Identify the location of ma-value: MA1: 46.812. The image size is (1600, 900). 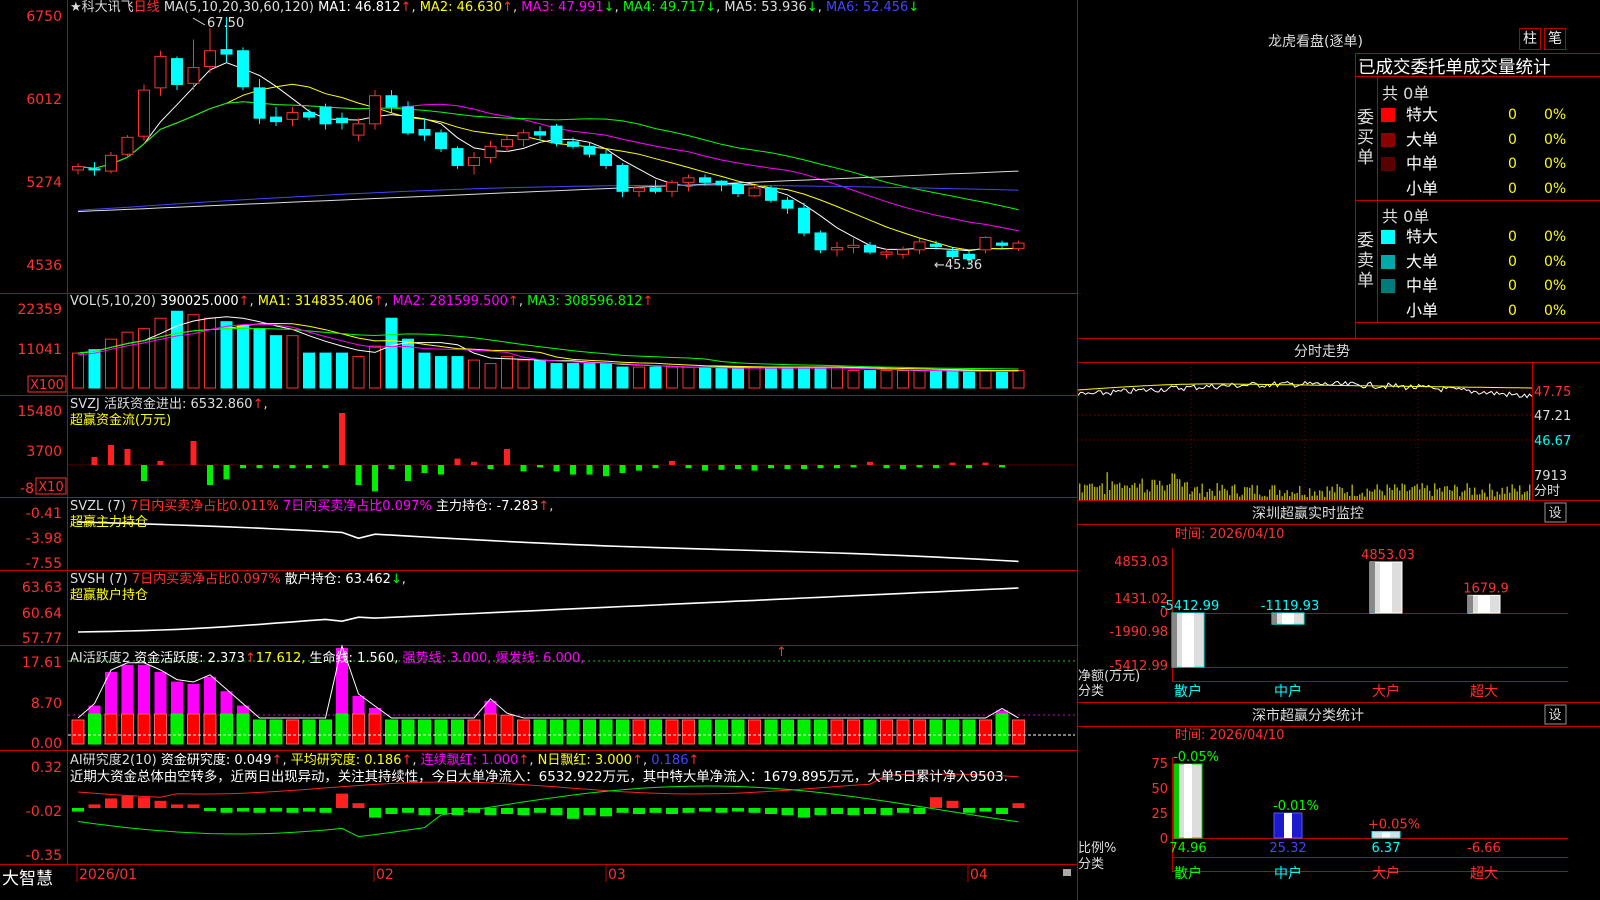
(359, 7).